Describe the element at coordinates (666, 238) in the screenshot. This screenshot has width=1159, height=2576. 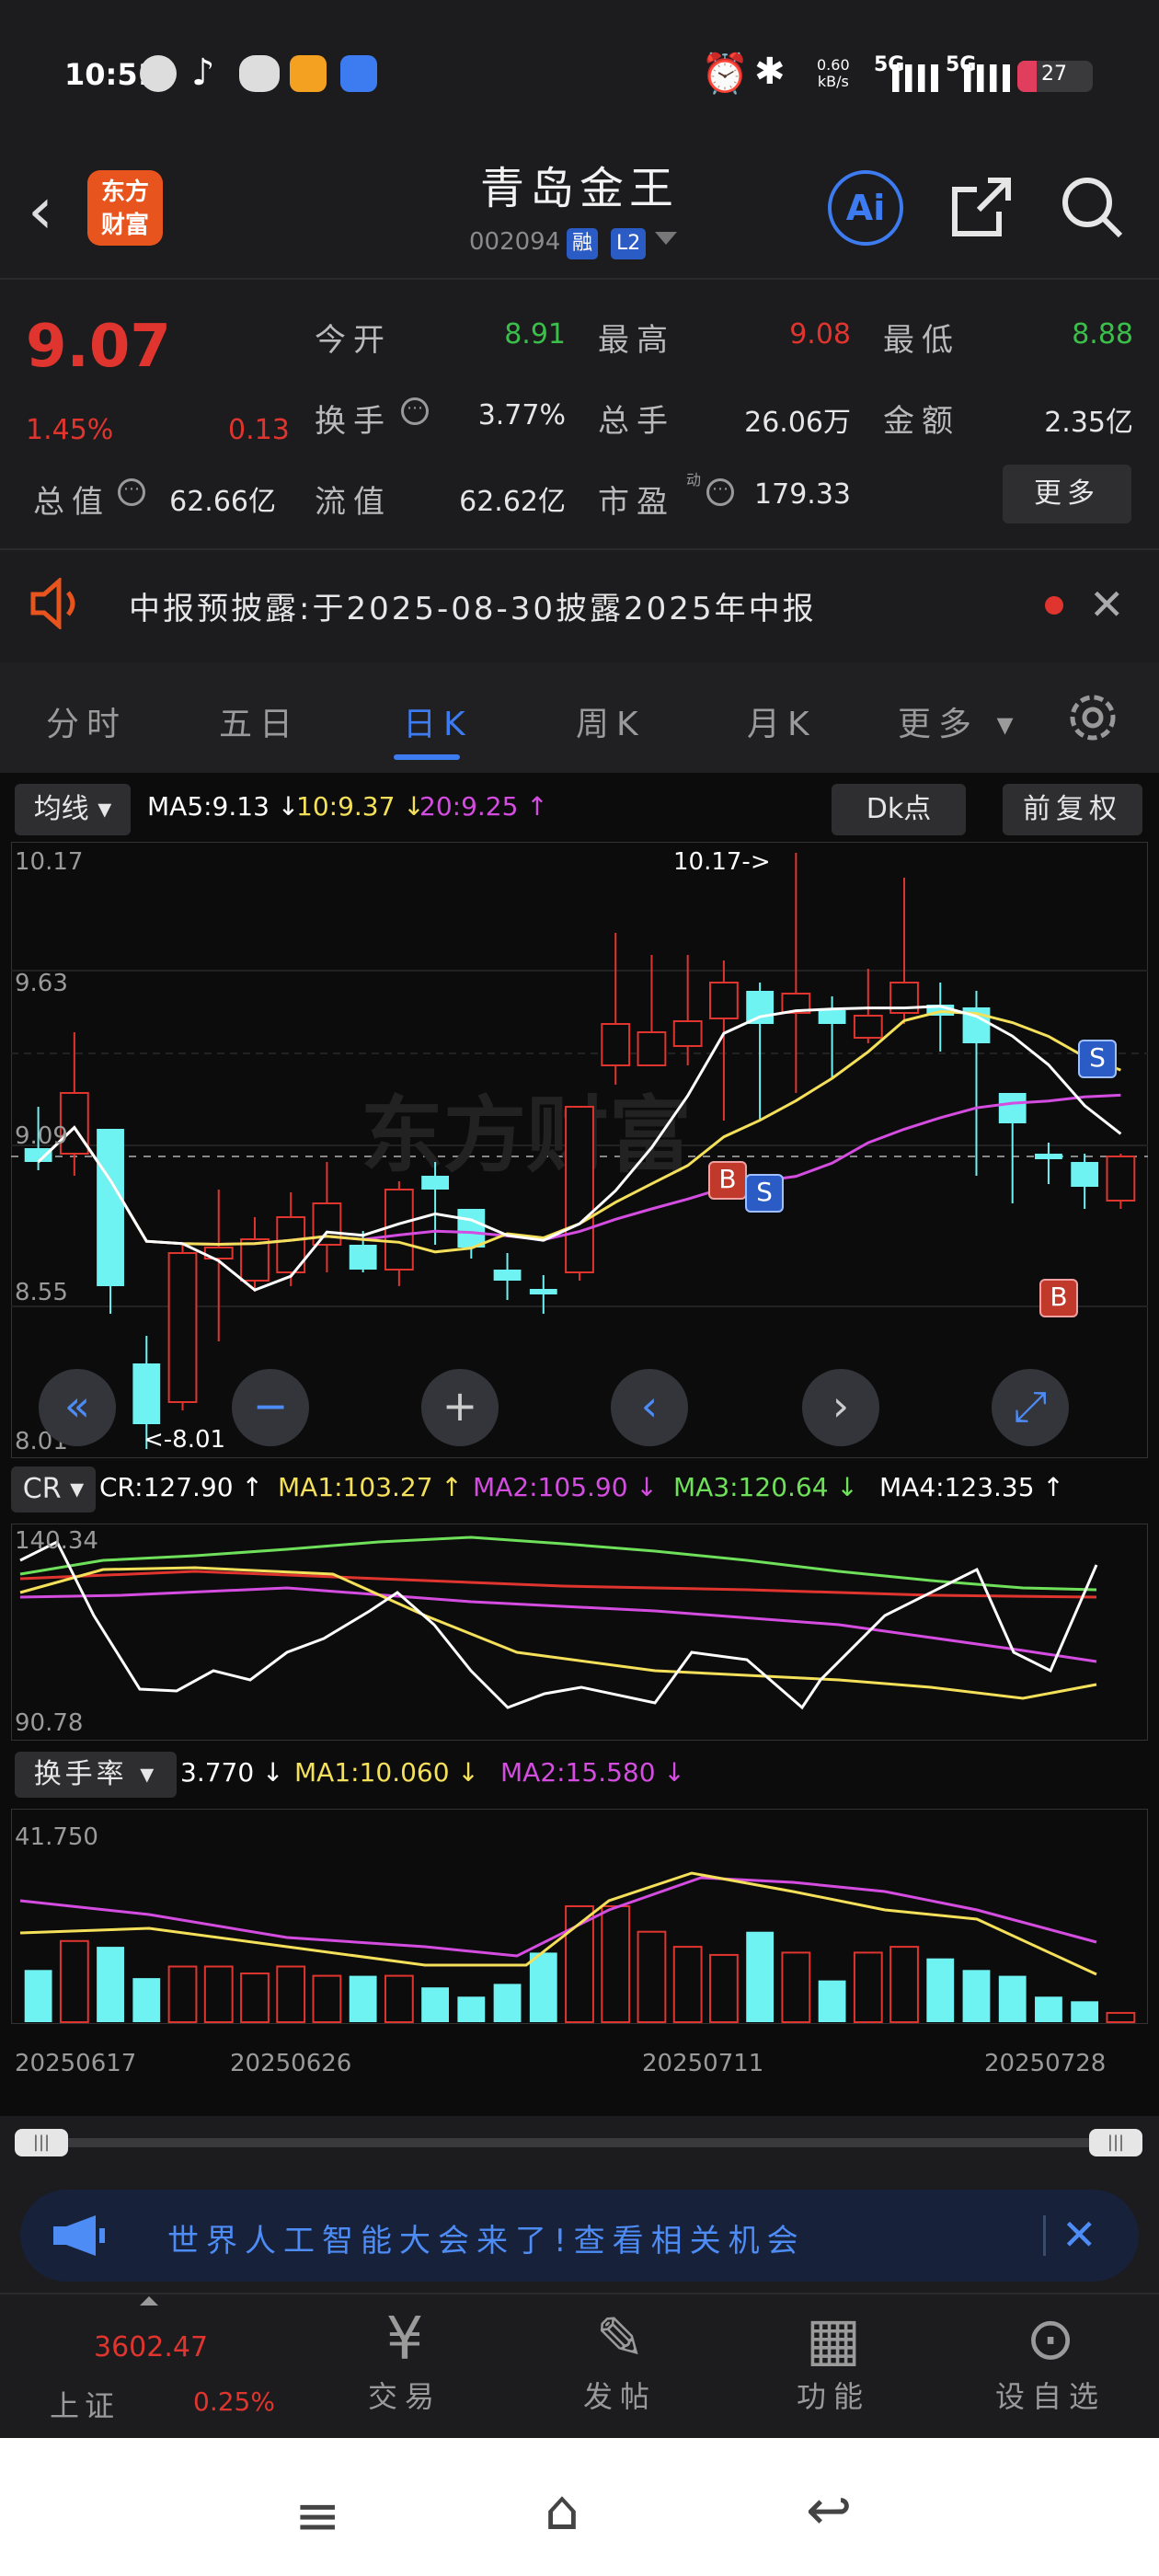
I see `chevron-down-icon` at that location.